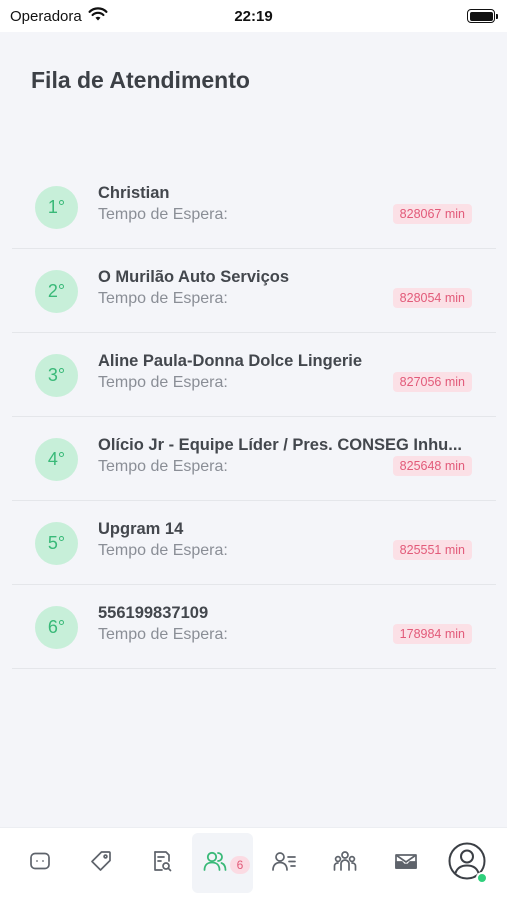 This screenshot has width=507, height=900. What do you see at coordinates (215, 863) in the screenshot?
I see `queue-users-icon` at bounding box center [215, 863].